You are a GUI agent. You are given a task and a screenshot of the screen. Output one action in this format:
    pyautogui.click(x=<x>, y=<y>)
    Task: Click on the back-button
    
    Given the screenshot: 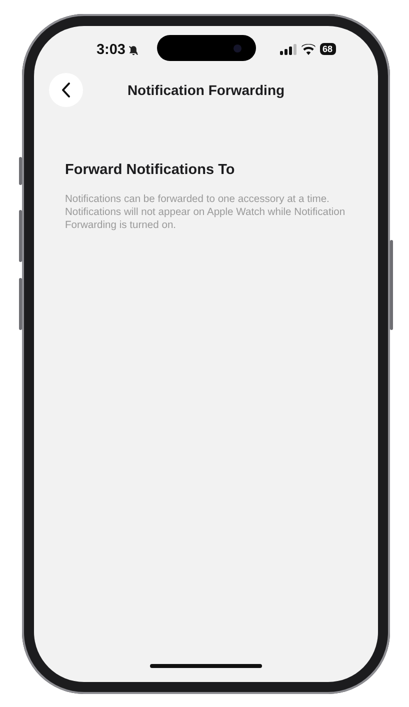 What is the action you would take?
    pyautogui.click(x=66, y=90)
    